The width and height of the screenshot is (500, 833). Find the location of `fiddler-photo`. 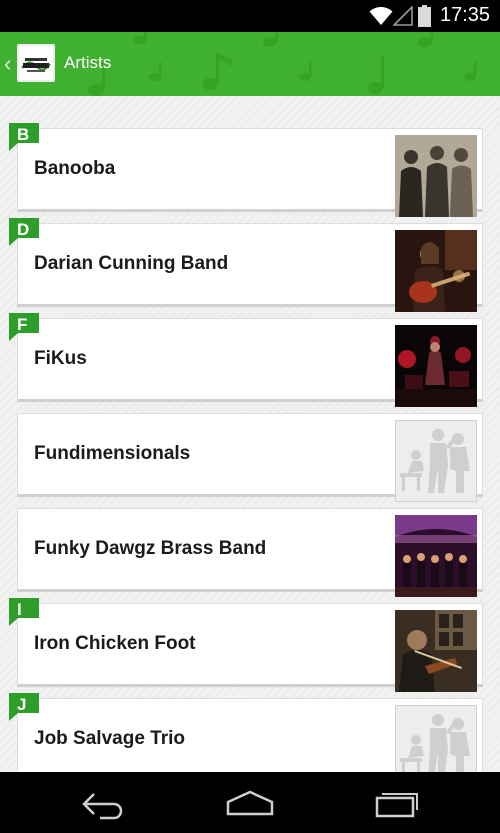

fiddler-photo is located at coordinates (436, 651).